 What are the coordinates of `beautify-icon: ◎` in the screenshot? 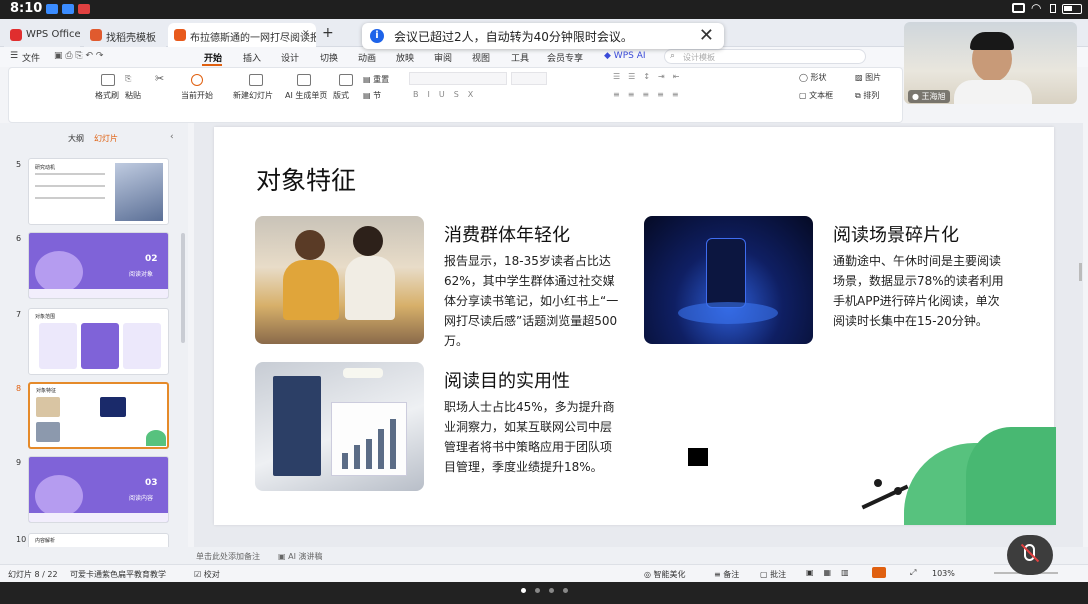 It's located at (649, 574).